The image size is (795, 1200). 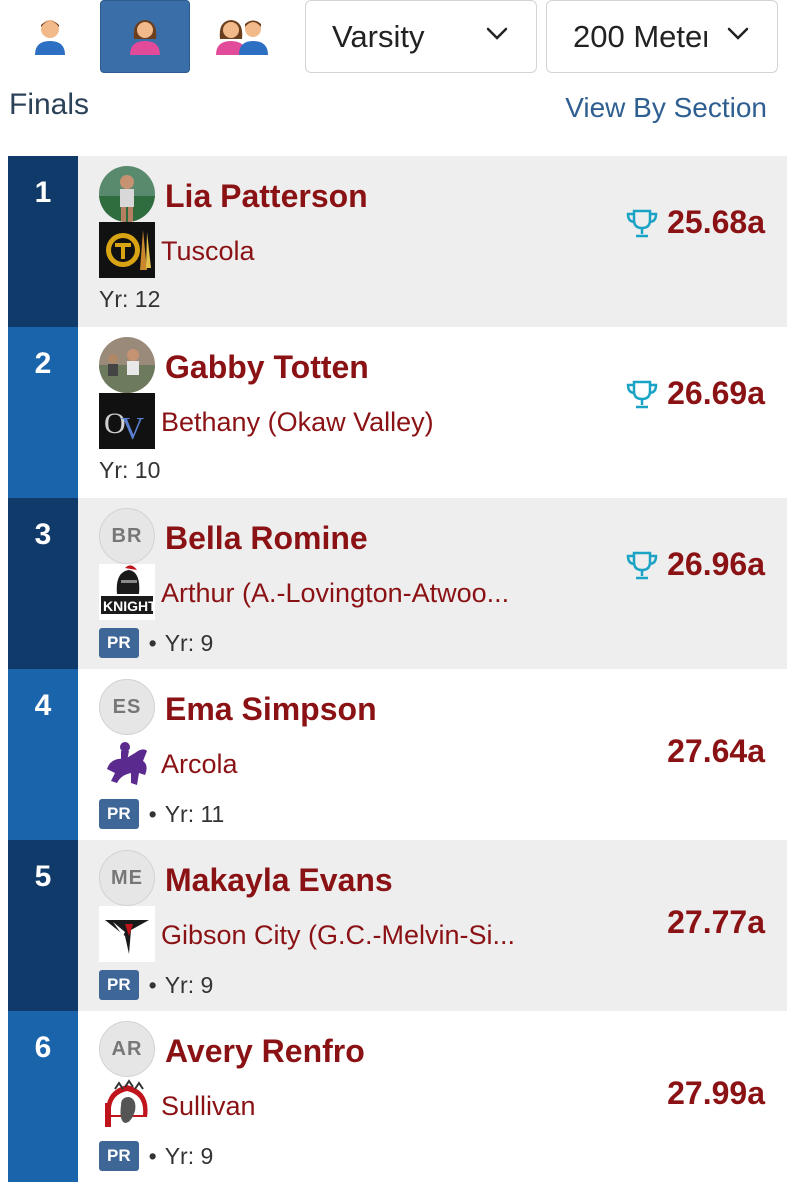 I want to click on athlete-meta: Yr: 10, so click(x=129, y=470).